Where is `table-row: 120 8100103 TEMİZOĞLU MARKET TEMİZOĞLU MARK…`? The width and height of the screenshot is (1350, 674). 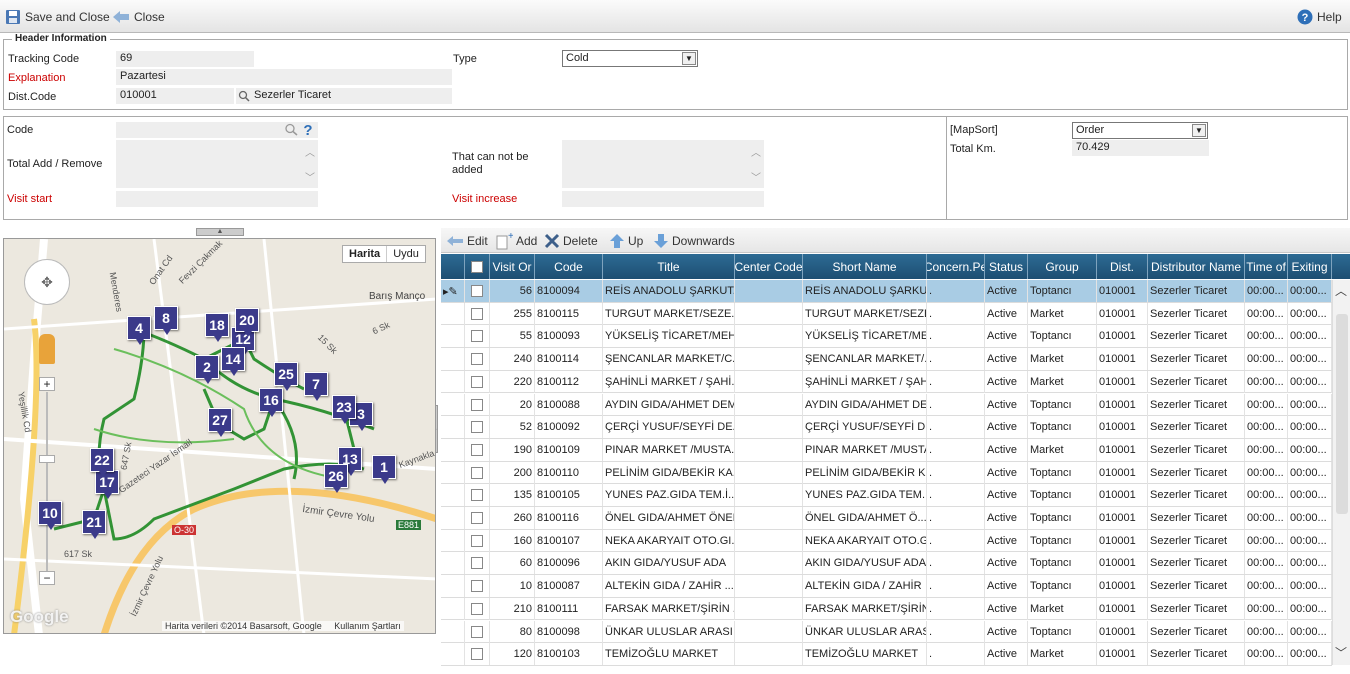 table-row: 120 8100103 TEMİZOĞLU MARKET TEMİZOĞLU MARK… is located at coordinates (886, 654).